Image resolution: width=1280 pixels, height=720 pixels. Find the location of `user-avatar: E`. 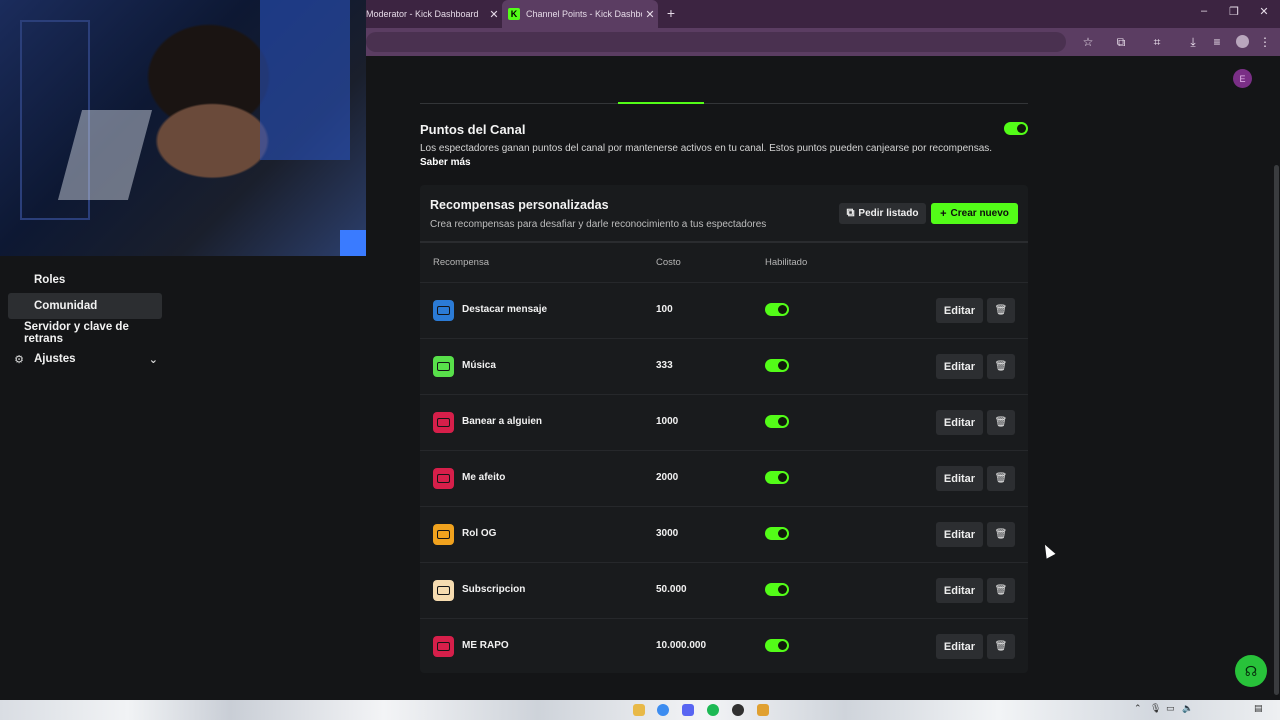

user-avatar: E is located at coordinates (1242, 78).